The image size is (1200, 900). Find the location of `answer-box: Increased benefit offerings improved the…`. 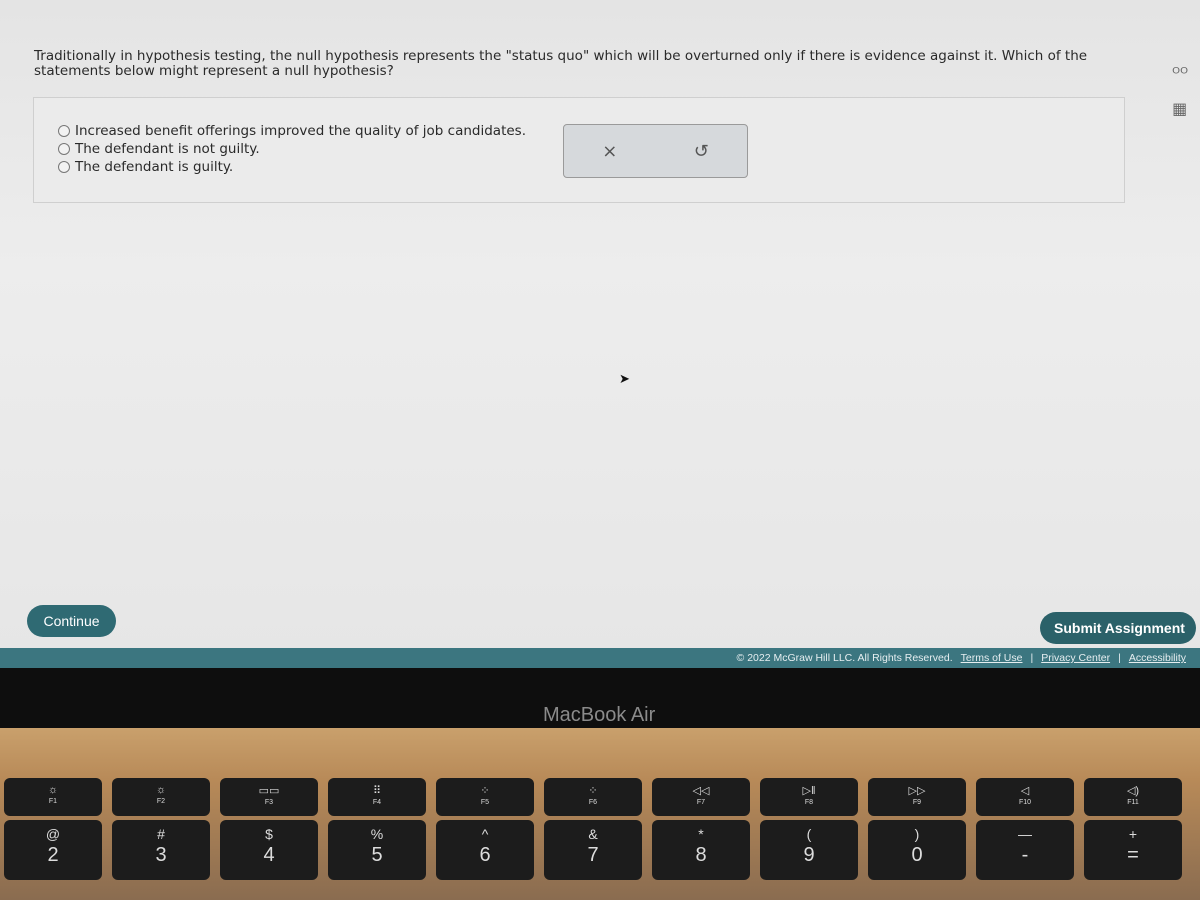

answer-box: Increased benefit offerings improved the… is located at coordinates (579, 150).